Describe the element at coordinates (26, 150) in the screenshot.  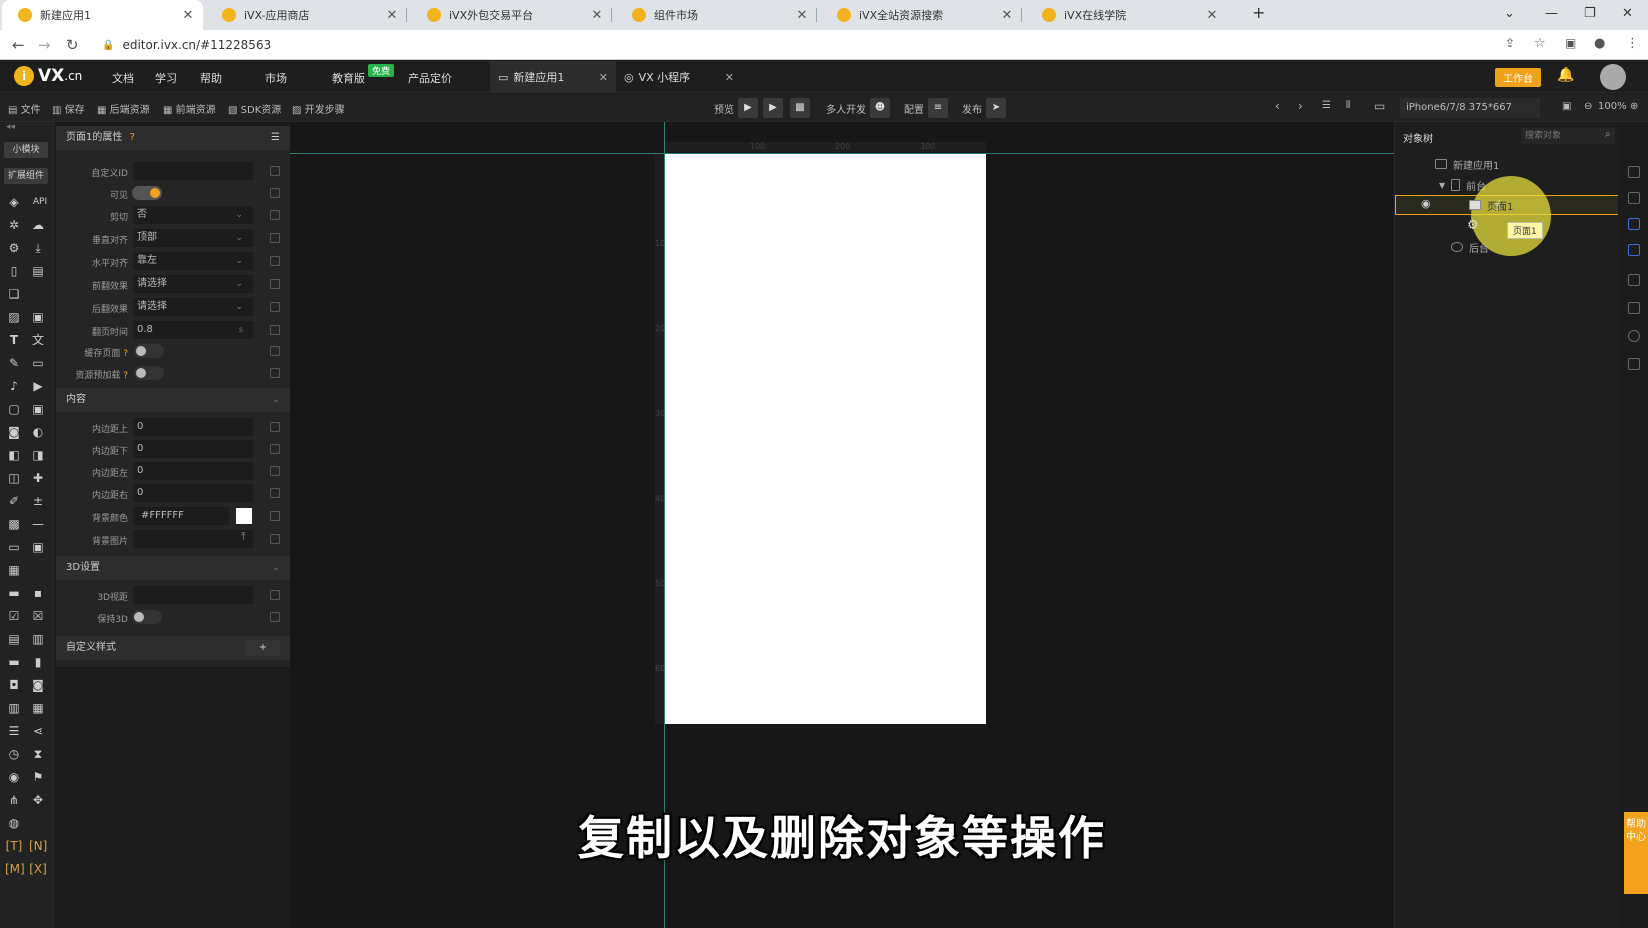
I see `small-module-chip: 小模块` at that location.